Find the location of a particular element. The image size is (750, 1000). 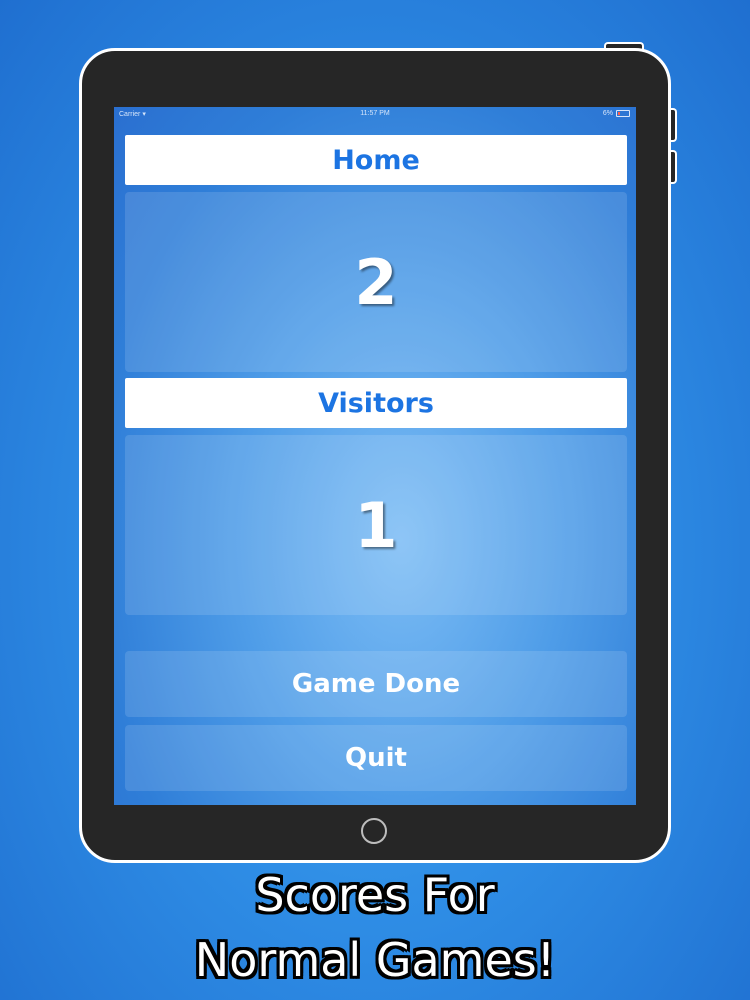

battery-percent: 6% is located at coordinates (607, 113).